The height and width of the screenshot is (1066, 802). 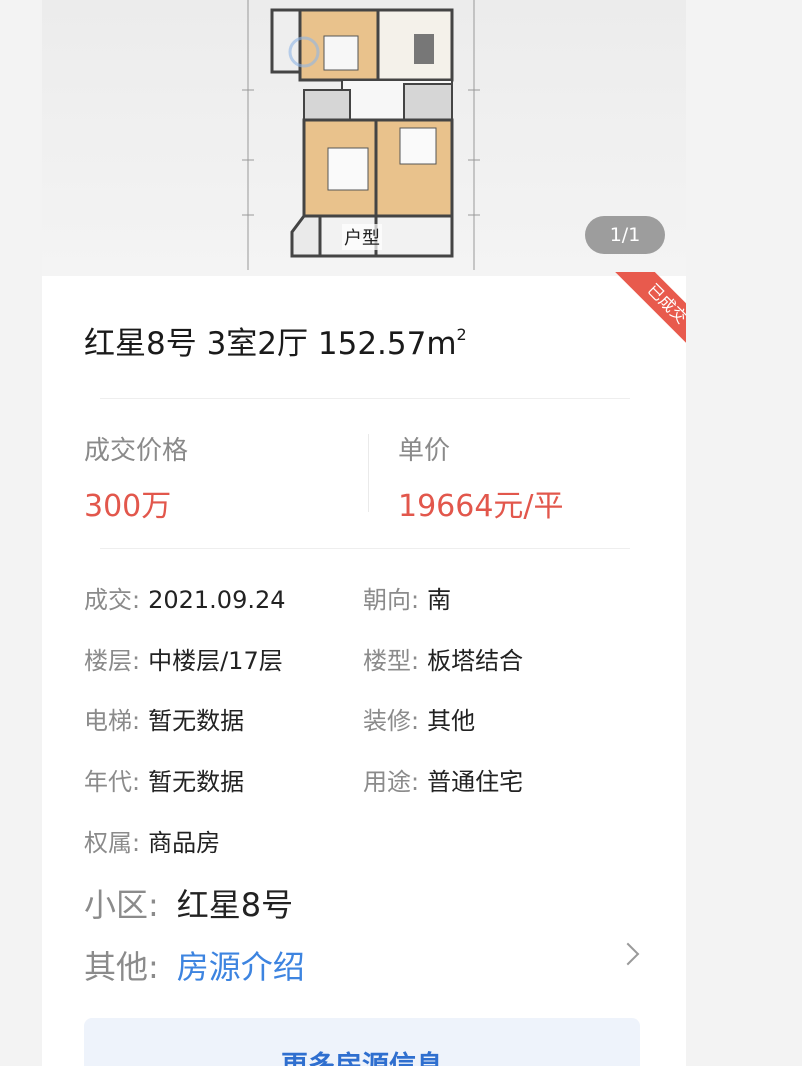 I want to click on detail-label: 年代:, so click(x=112, y=782).